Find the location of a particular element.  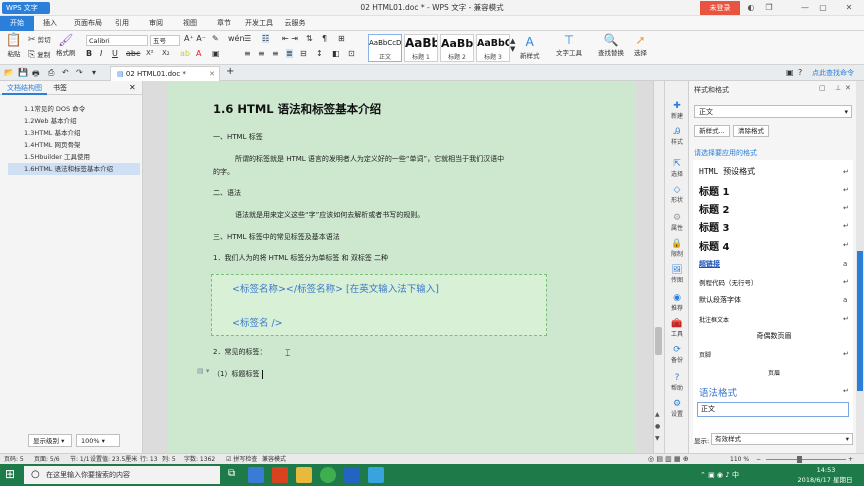

style-item-code: 例程代码（无行号） is located at coordinates (778, 282).